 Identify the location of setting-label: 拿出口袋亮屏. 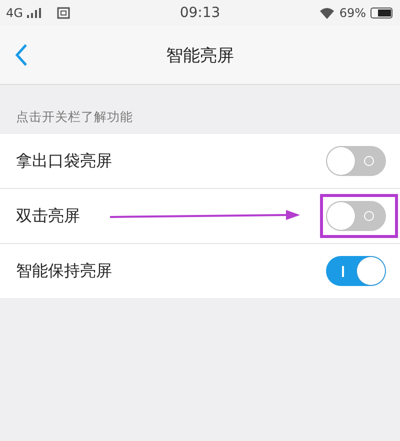
(64, 161).